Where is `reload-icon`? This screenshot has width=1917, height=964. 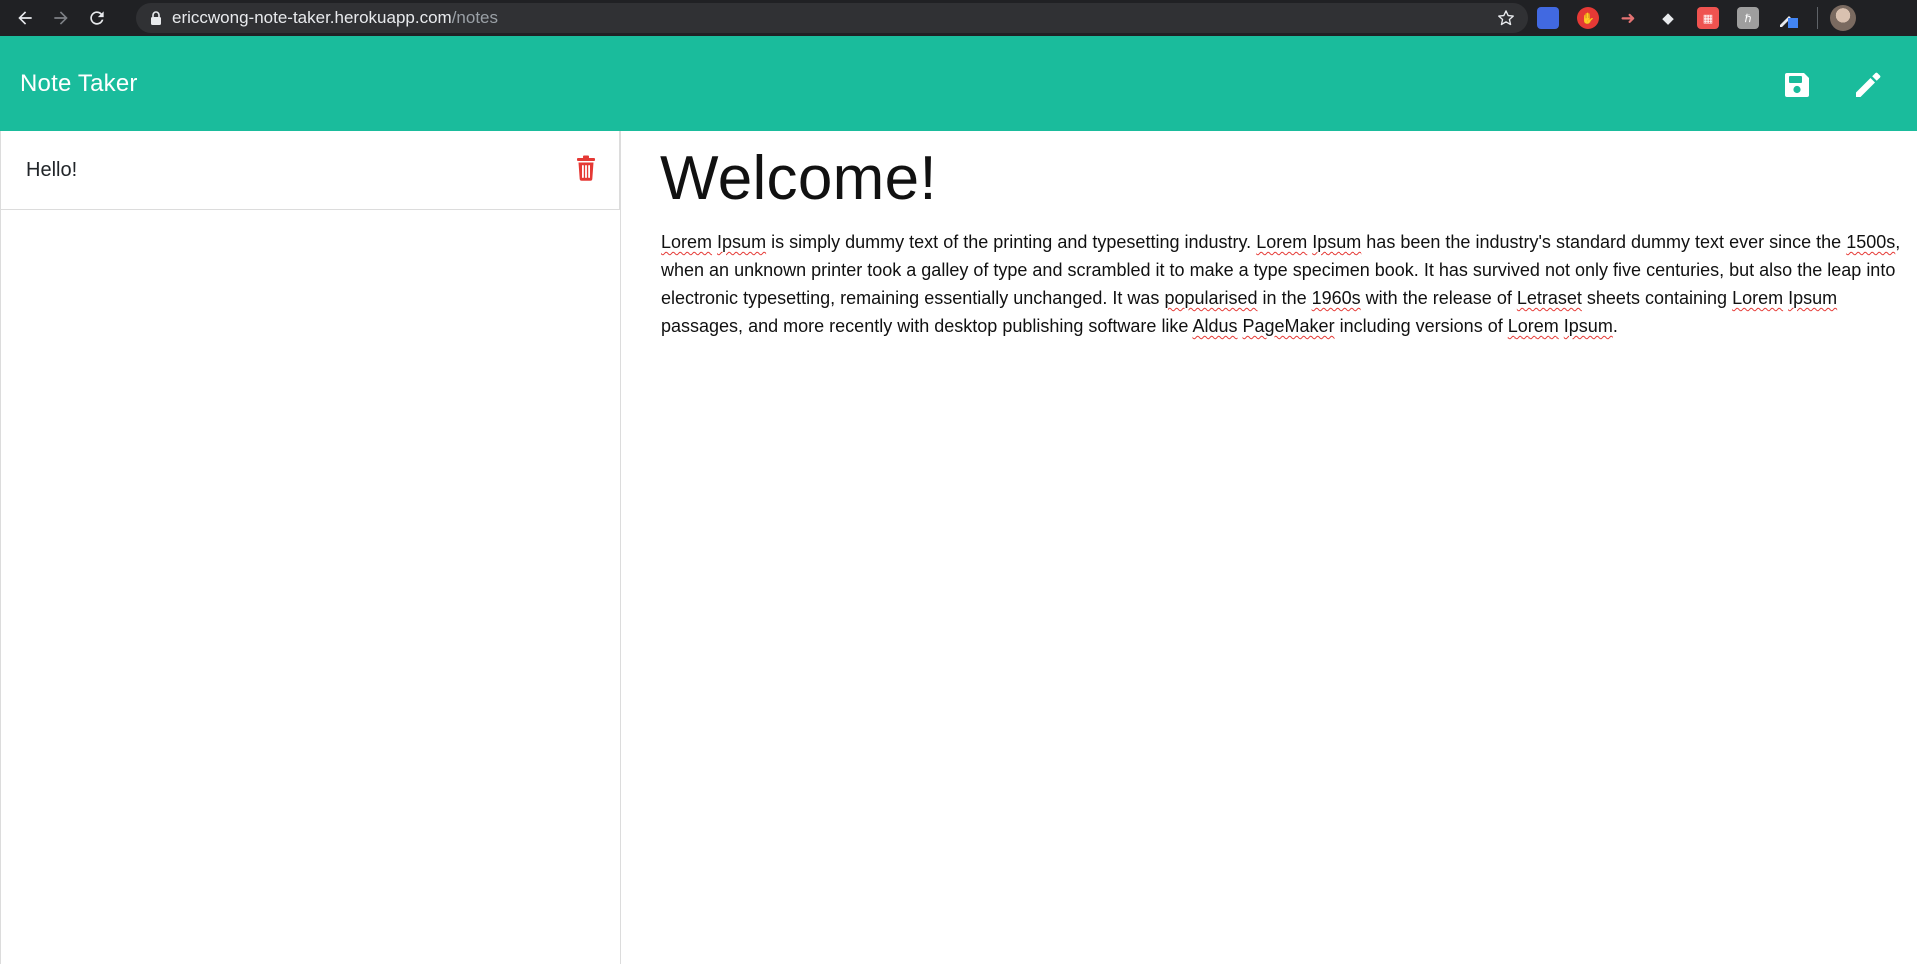
reload-icon is located at coordinates (97, 18).